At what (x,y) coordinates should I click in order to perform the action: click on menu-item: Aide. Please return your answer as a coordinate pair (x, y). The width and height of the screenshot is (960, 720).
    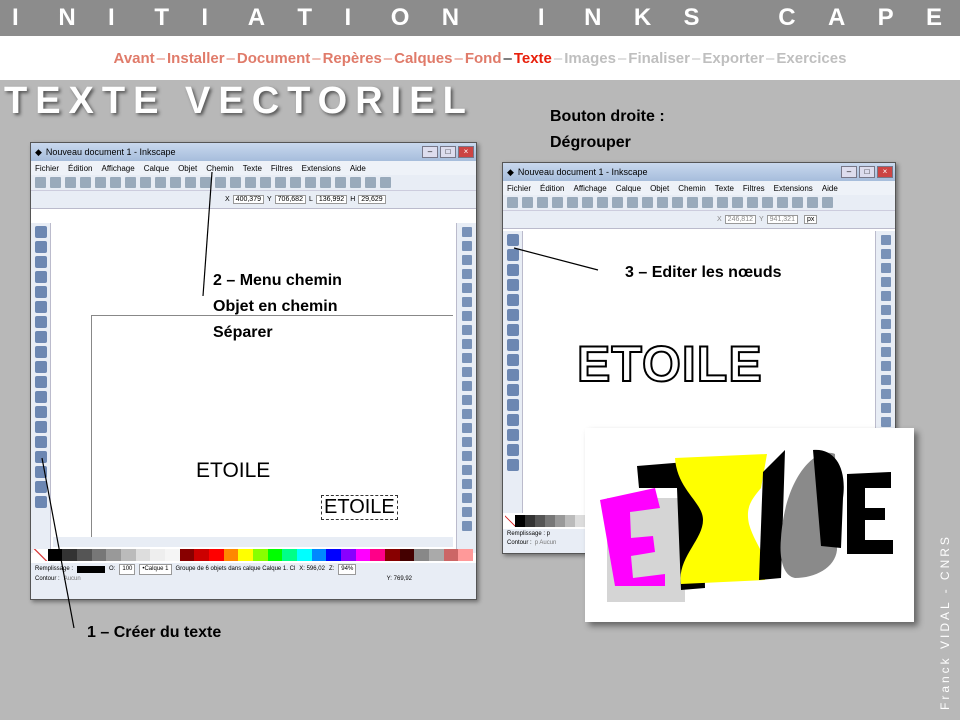
    Looking at the image, I should click on (358, 168).